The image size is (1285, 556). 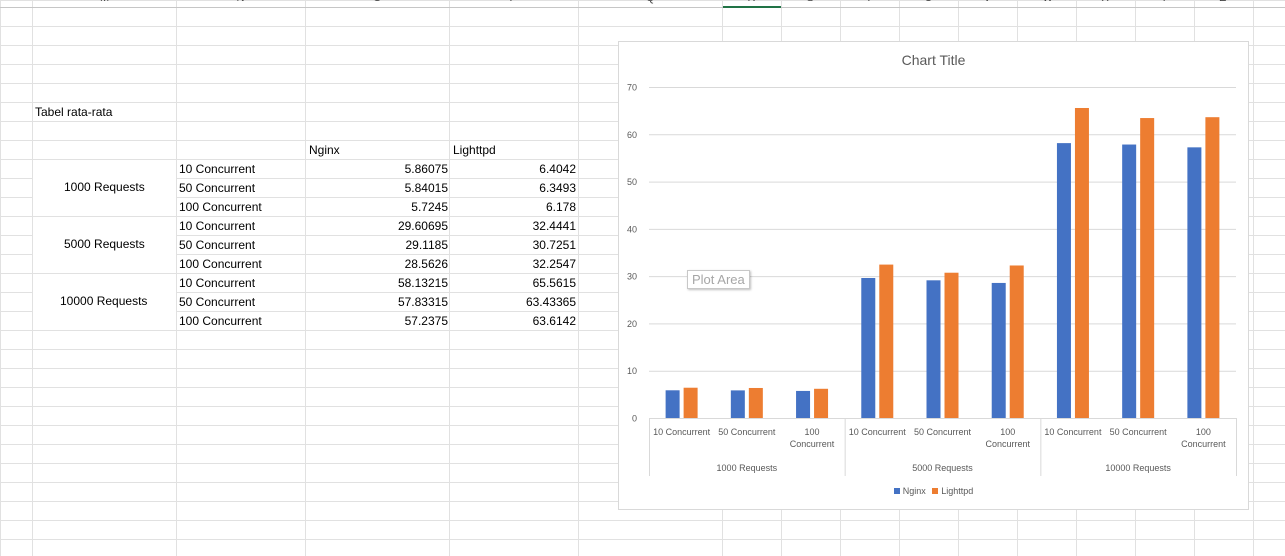 What do you see at coordinates (377, 245) in the screenshot?
I see `nginx-value-cell: 29.1185` at bounding box center [377, 245].